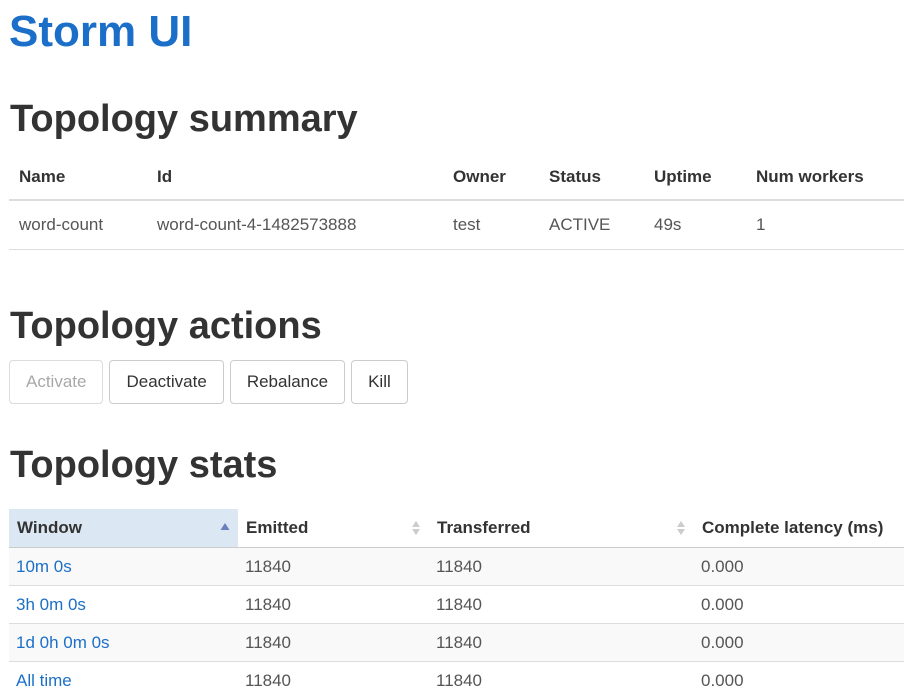 The image size is (904, 692). I want to click on window-link: All time, so click(44, 680).